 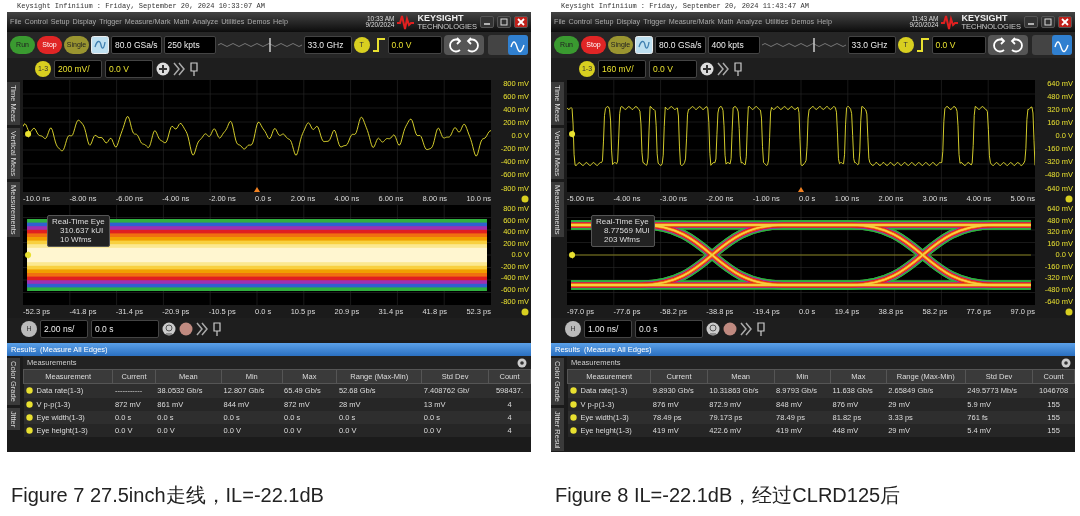 What do you see at coordinates (608, 329) in the screenshot?
I see `time-scale-field: 1.00 ns/` at bounding box center [608, 329].